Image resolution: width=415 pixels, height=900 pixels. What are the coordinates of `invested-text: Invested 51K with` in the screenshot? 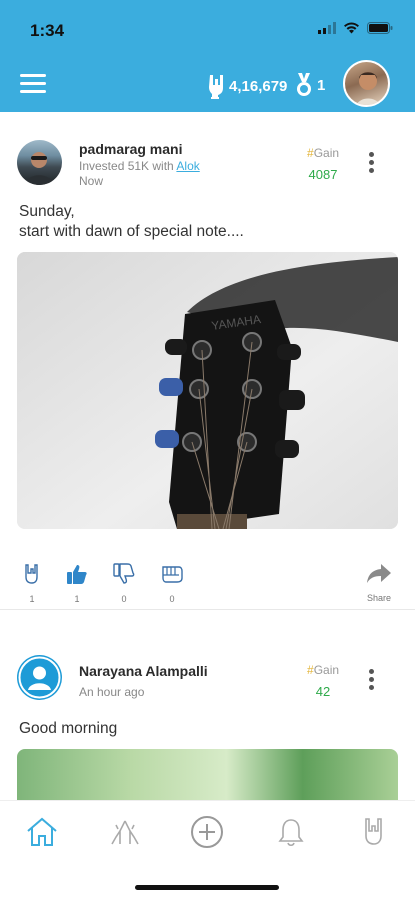 It's located at (128, 166).